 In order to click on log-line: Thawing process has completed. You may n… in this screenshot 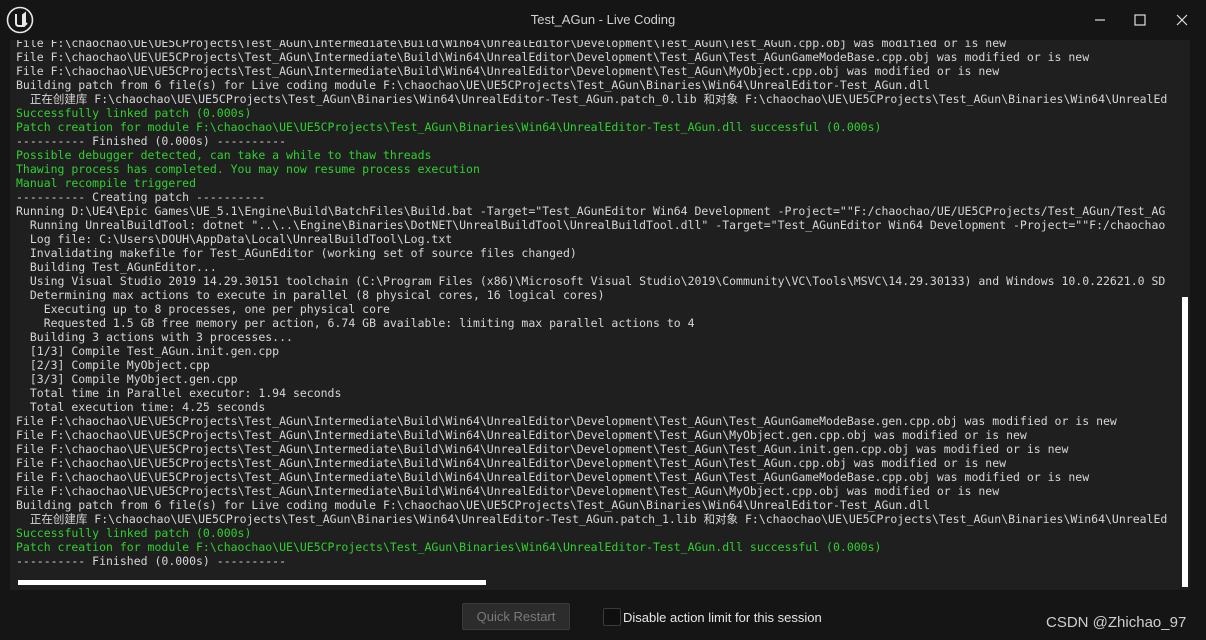, I will do `click(248, 169)`.